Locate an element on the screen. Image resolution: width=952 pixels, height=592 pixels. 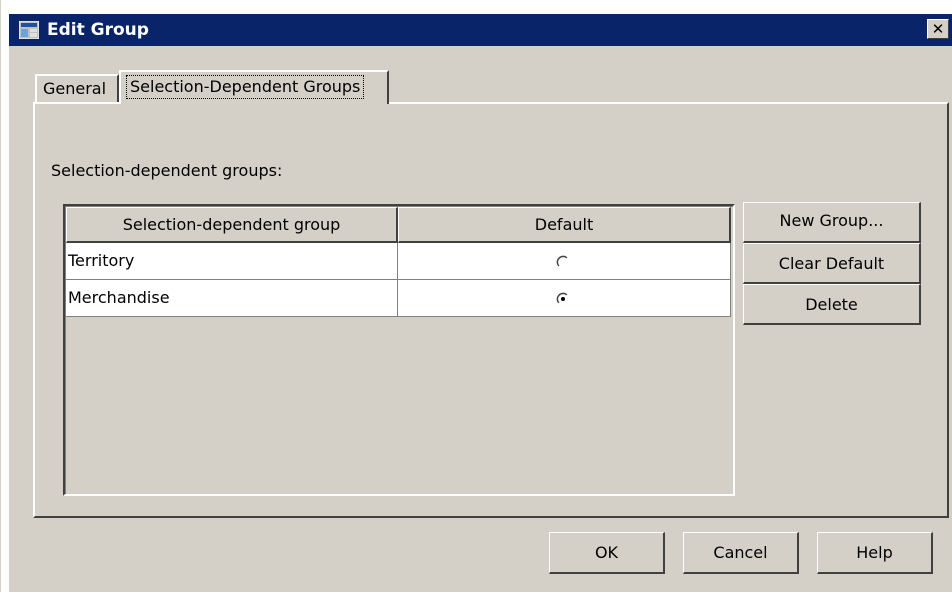
tab-general: General is located at coordinates (77, 89).